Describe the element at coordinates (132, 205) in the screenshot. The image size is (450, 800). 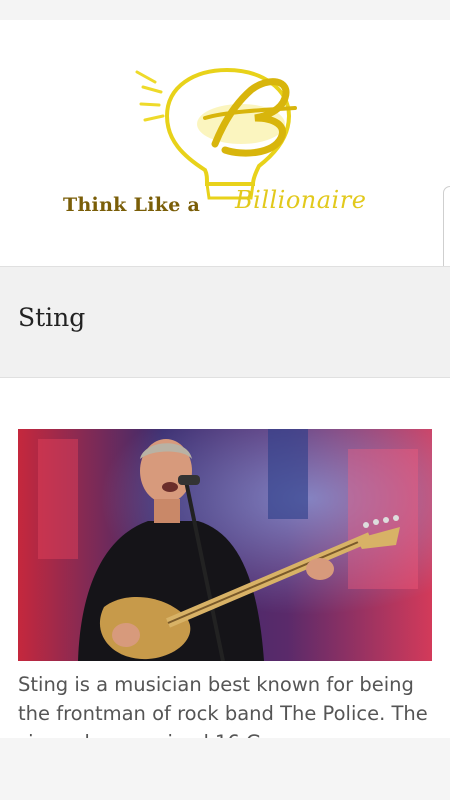
I see `logo-tagline-plain: Think Like a` at that location.